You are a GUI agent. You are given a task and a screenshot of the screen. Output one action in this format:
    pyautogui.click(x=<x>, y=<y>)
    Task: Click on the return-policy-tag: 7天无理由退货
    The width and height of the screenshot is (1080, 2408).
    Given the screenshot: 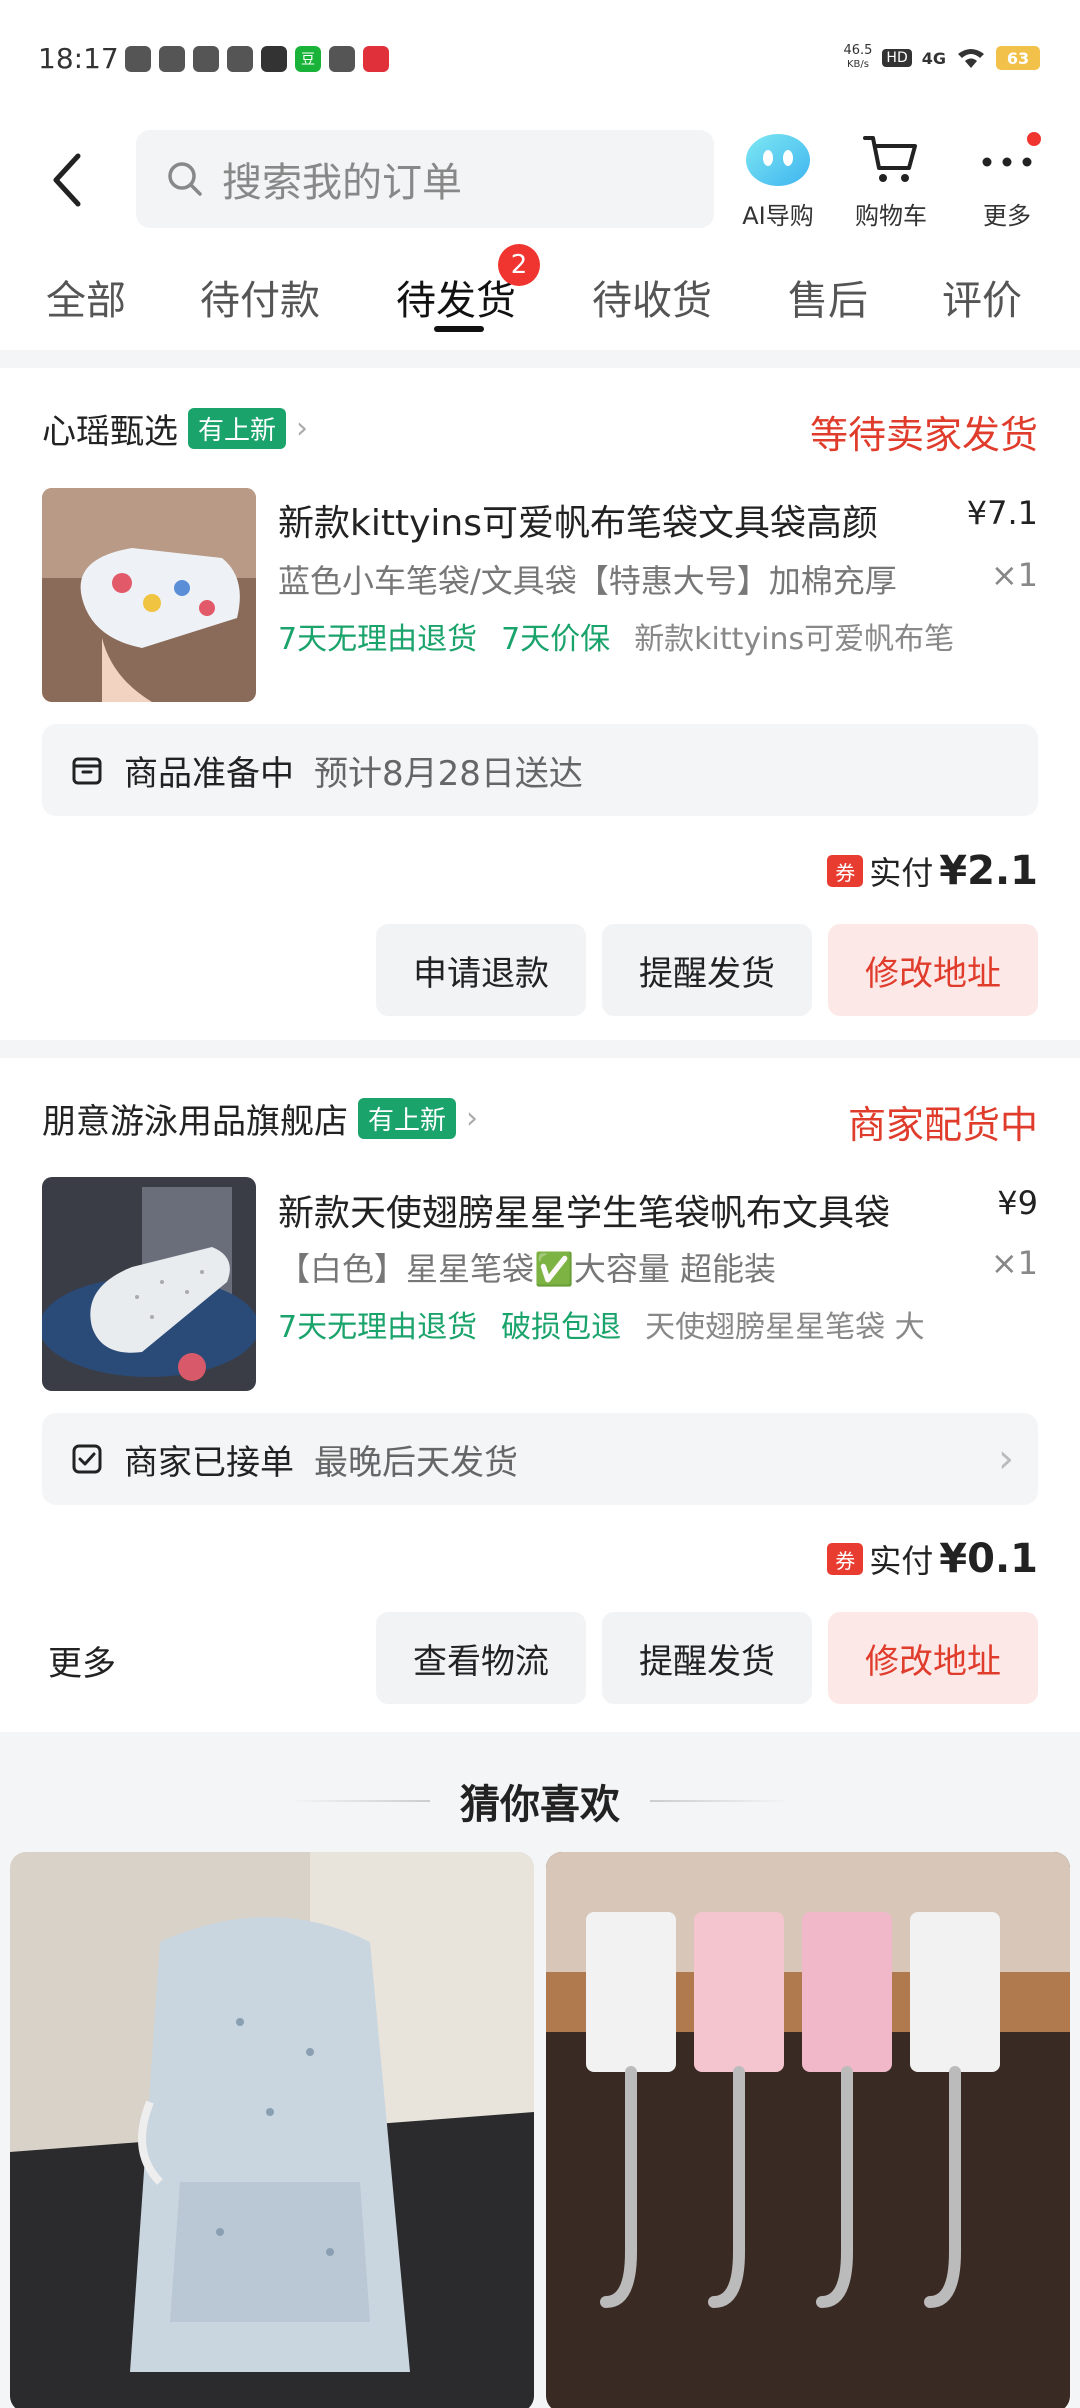 What is the action you would take?
    pyautogui.click(x=378, y=639)
    